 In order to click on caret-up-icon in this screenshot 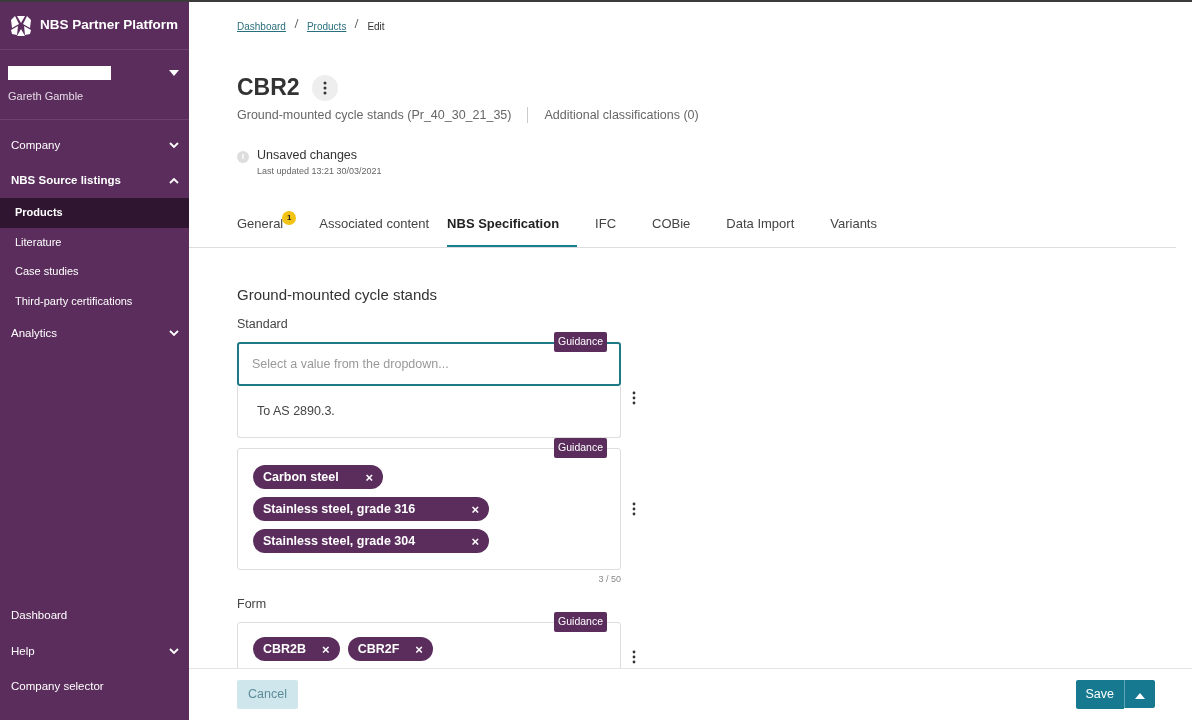, I will do `click(1140, 695)`.